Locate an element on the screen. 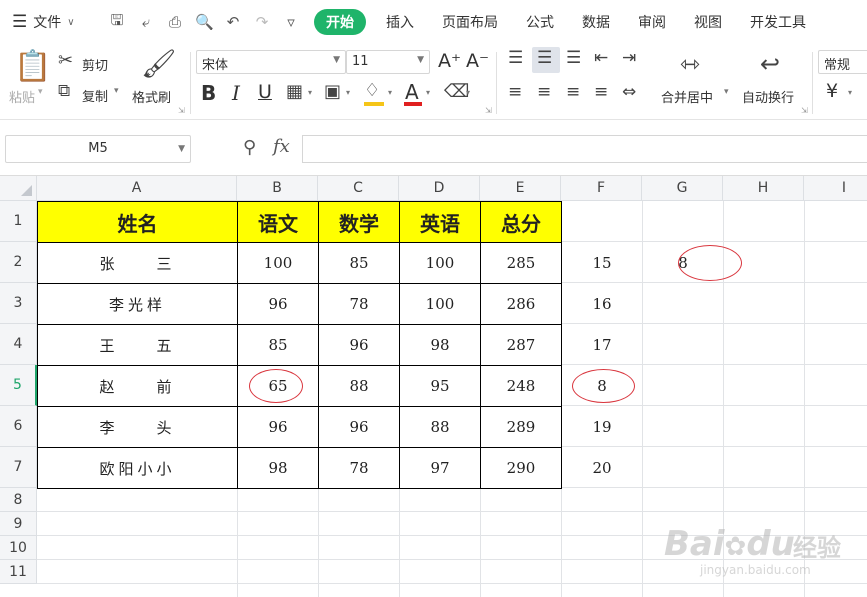 Image resolution: width=867 pixels, height=597 pixels. table-cell-total: 248 is located at coordinates (521, 386).